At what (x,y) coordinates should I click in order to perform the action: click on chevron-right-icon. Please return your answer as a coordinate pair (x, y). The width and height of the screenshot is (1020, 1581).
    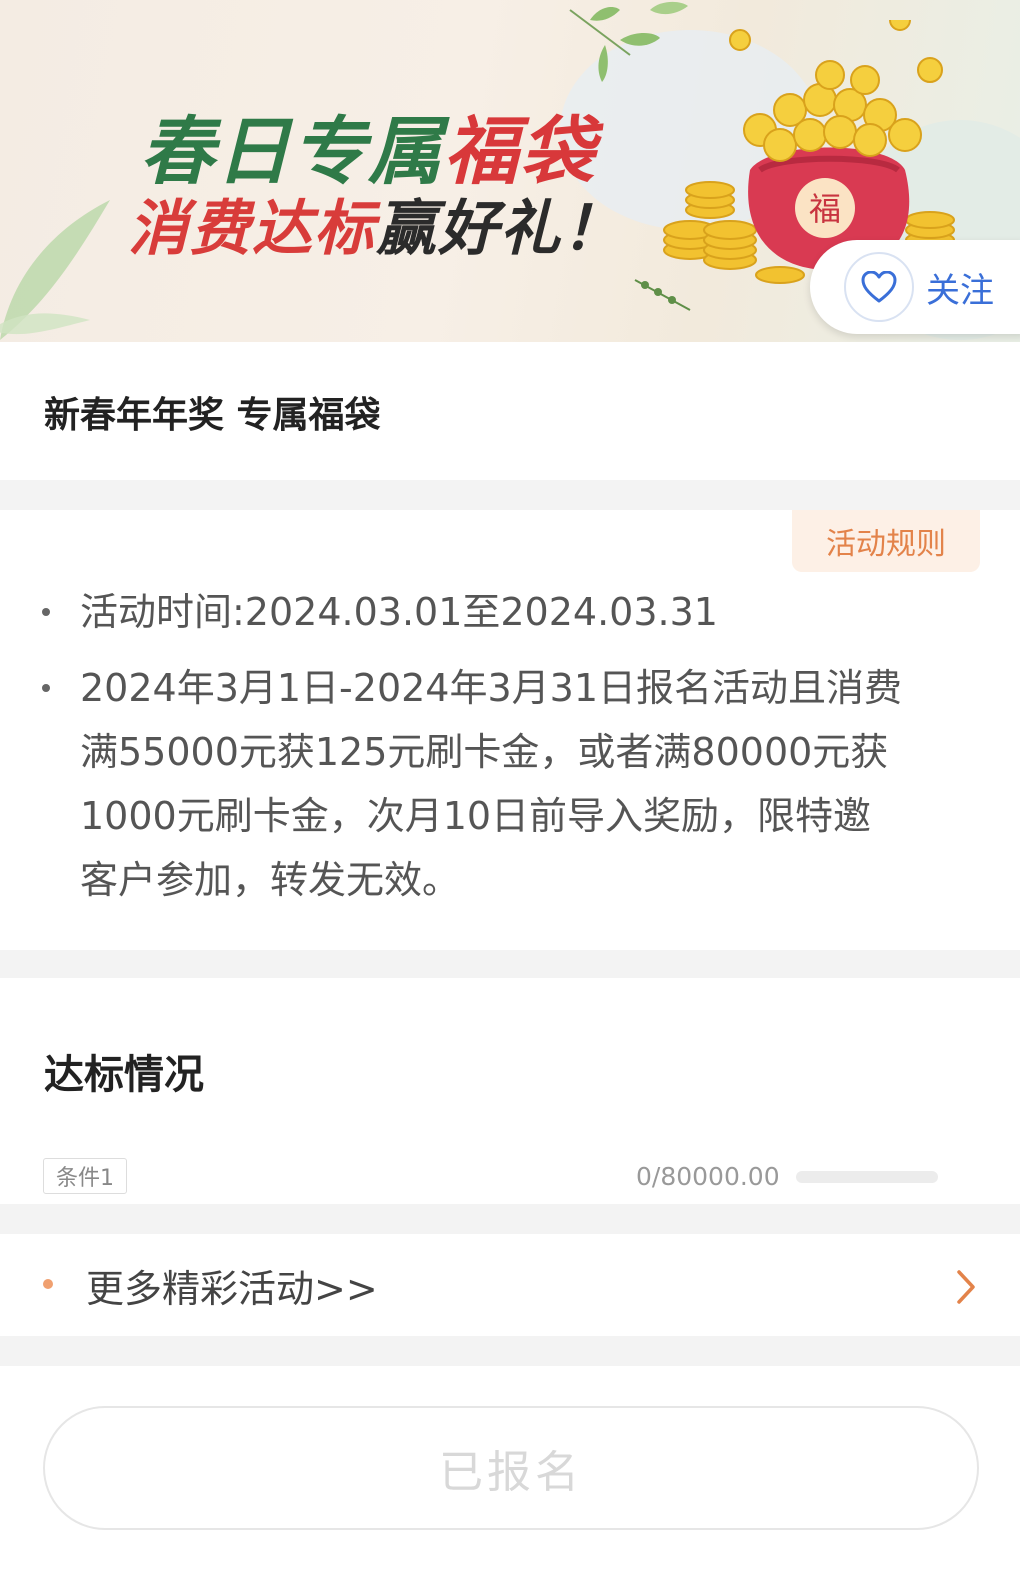
    Looking at the image, I should click on (966, 1287).